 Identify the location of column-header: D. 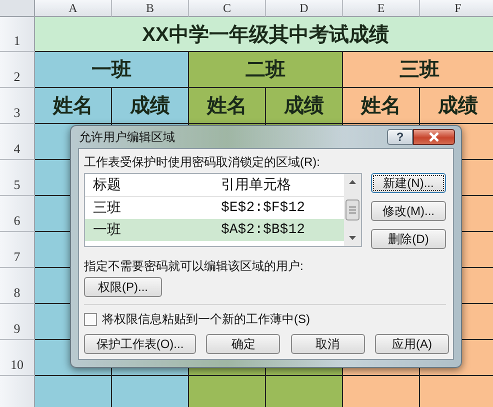
(304, 8).